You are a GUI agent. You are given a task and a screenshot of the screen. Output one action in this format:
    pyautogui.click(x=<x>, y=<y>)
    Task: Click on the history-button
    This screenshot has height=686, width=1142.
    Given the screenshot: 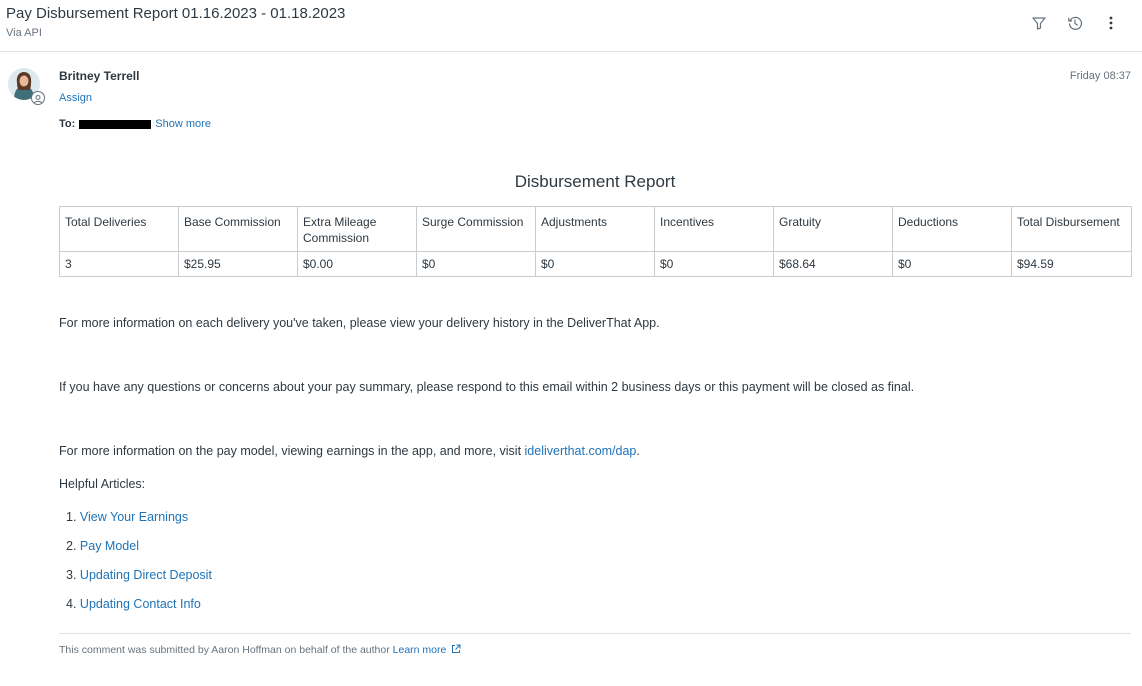 What is the action you would take?
    pyautogui.click(x=1075, y=23)
    